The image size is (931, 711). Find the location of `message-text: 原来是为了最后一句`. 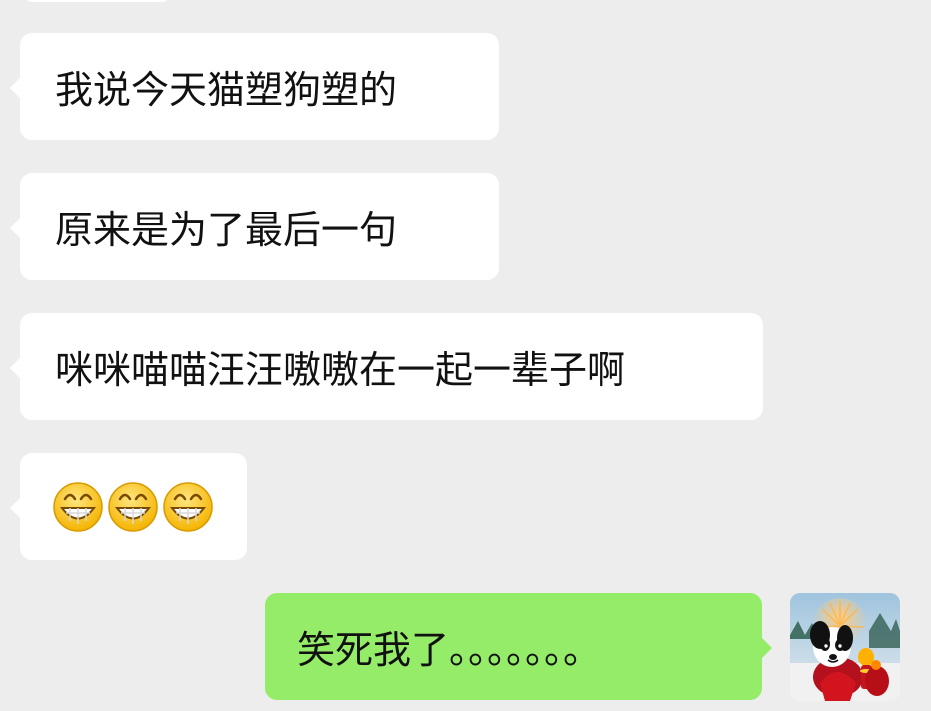

message-text: 原来是为了最后一句 is located at coordinates (226, 230).